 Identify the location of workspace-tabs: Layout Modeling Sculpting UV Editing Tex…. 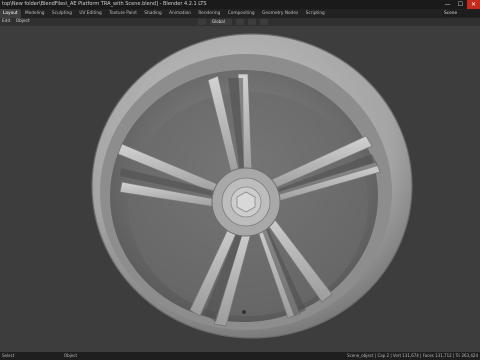
(240, 13).